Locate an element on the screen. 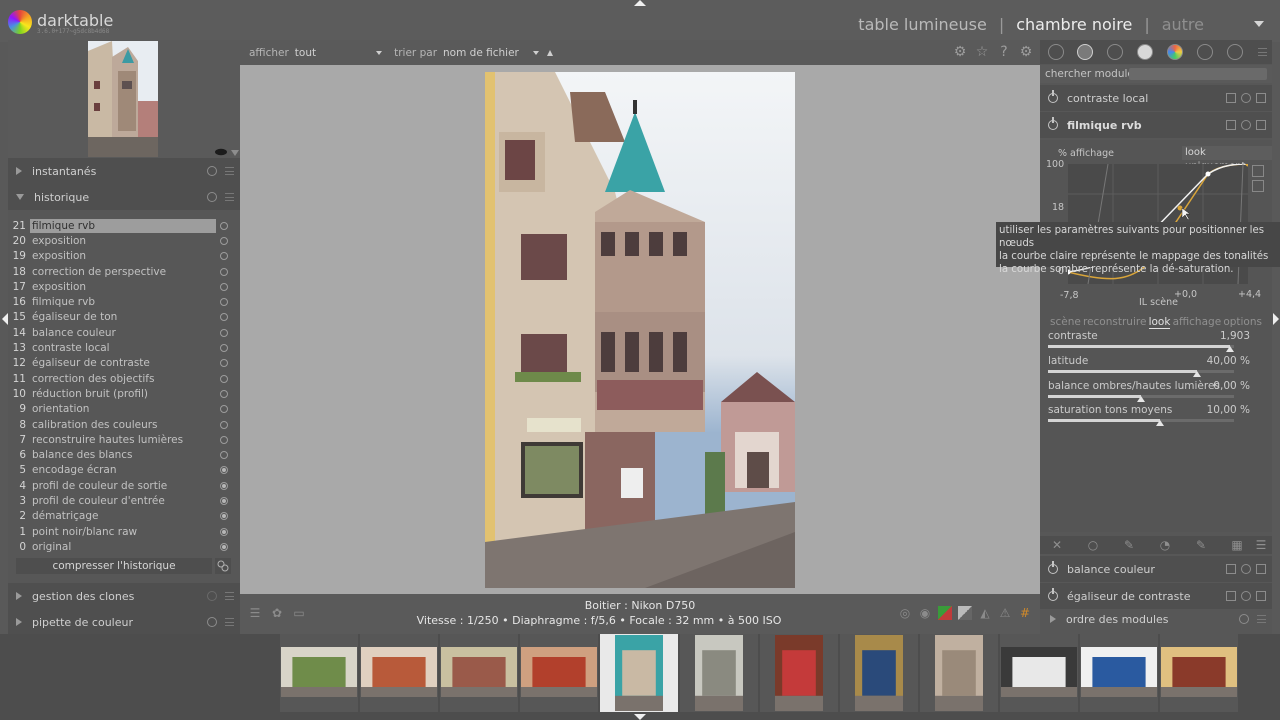 The width and height of the screenshot is (1280, 720). history-item: 14 balance couleur is located at coordinates (124, 332).